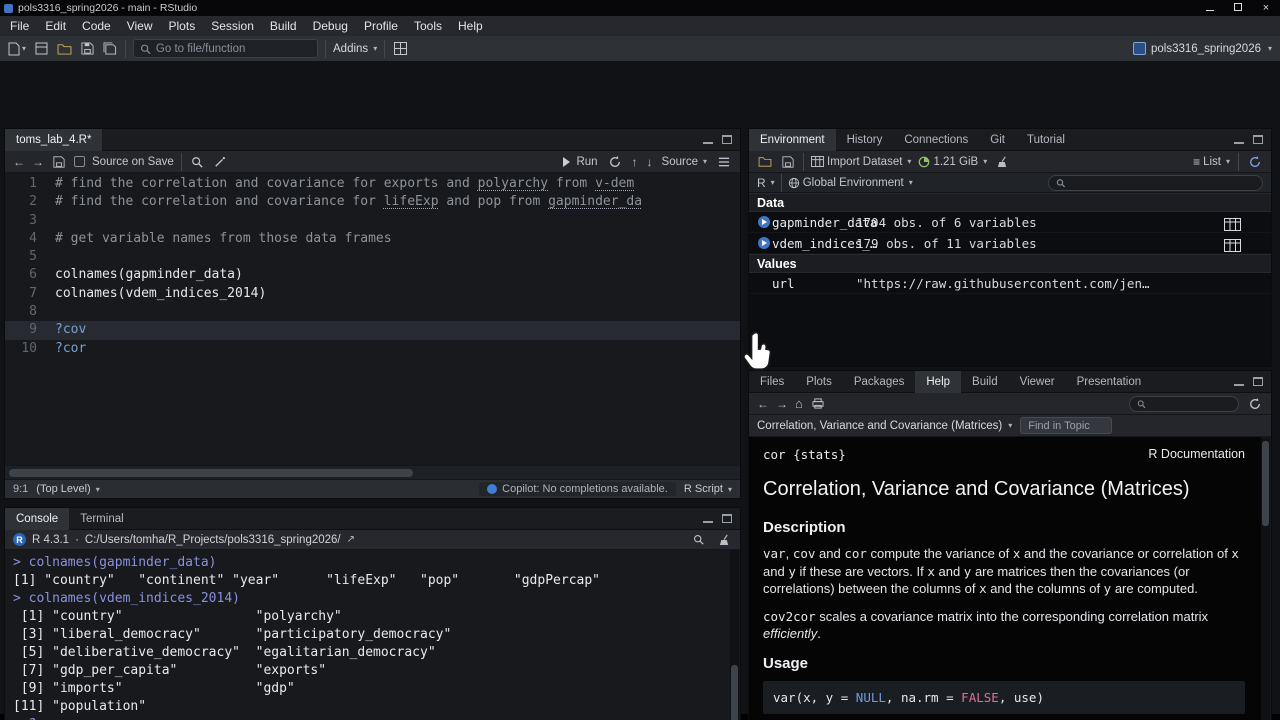  What do you see at coordinates (799, 403) in the screenshot?
I see `home-icon: ⌂` at bounding box center [799, 403].